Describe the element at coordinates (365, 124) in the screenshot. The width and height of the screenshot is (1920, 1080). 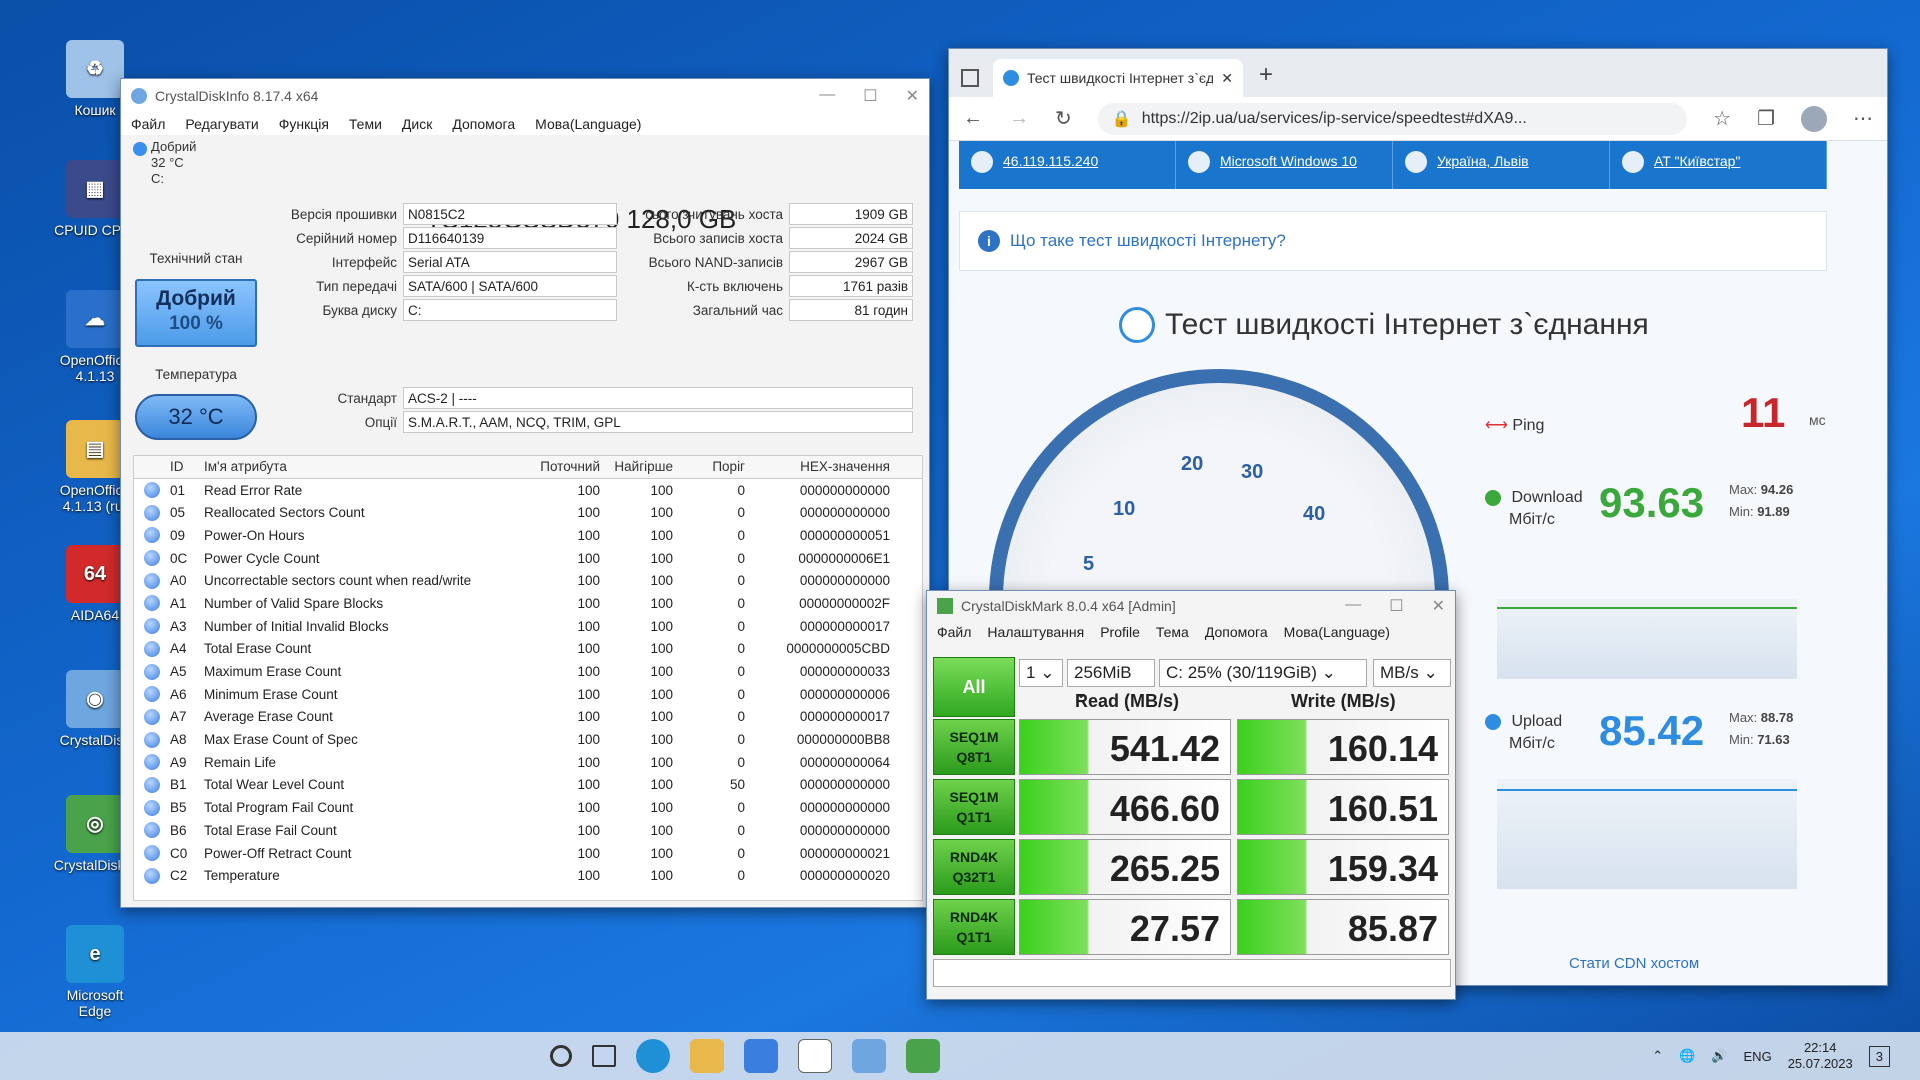
I see `menu-item: Теми` at that location.